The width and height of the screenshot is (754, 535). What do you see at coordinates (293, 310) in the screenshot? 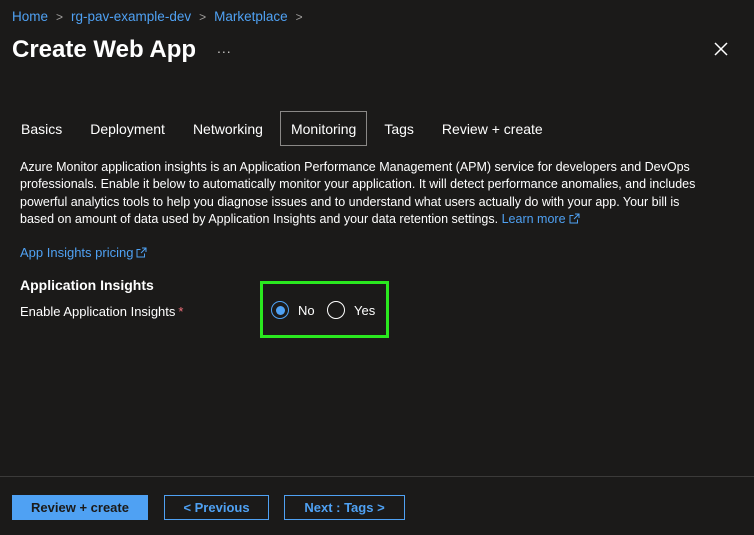
I see `radio-no: No` at bounding box center [293, 310].